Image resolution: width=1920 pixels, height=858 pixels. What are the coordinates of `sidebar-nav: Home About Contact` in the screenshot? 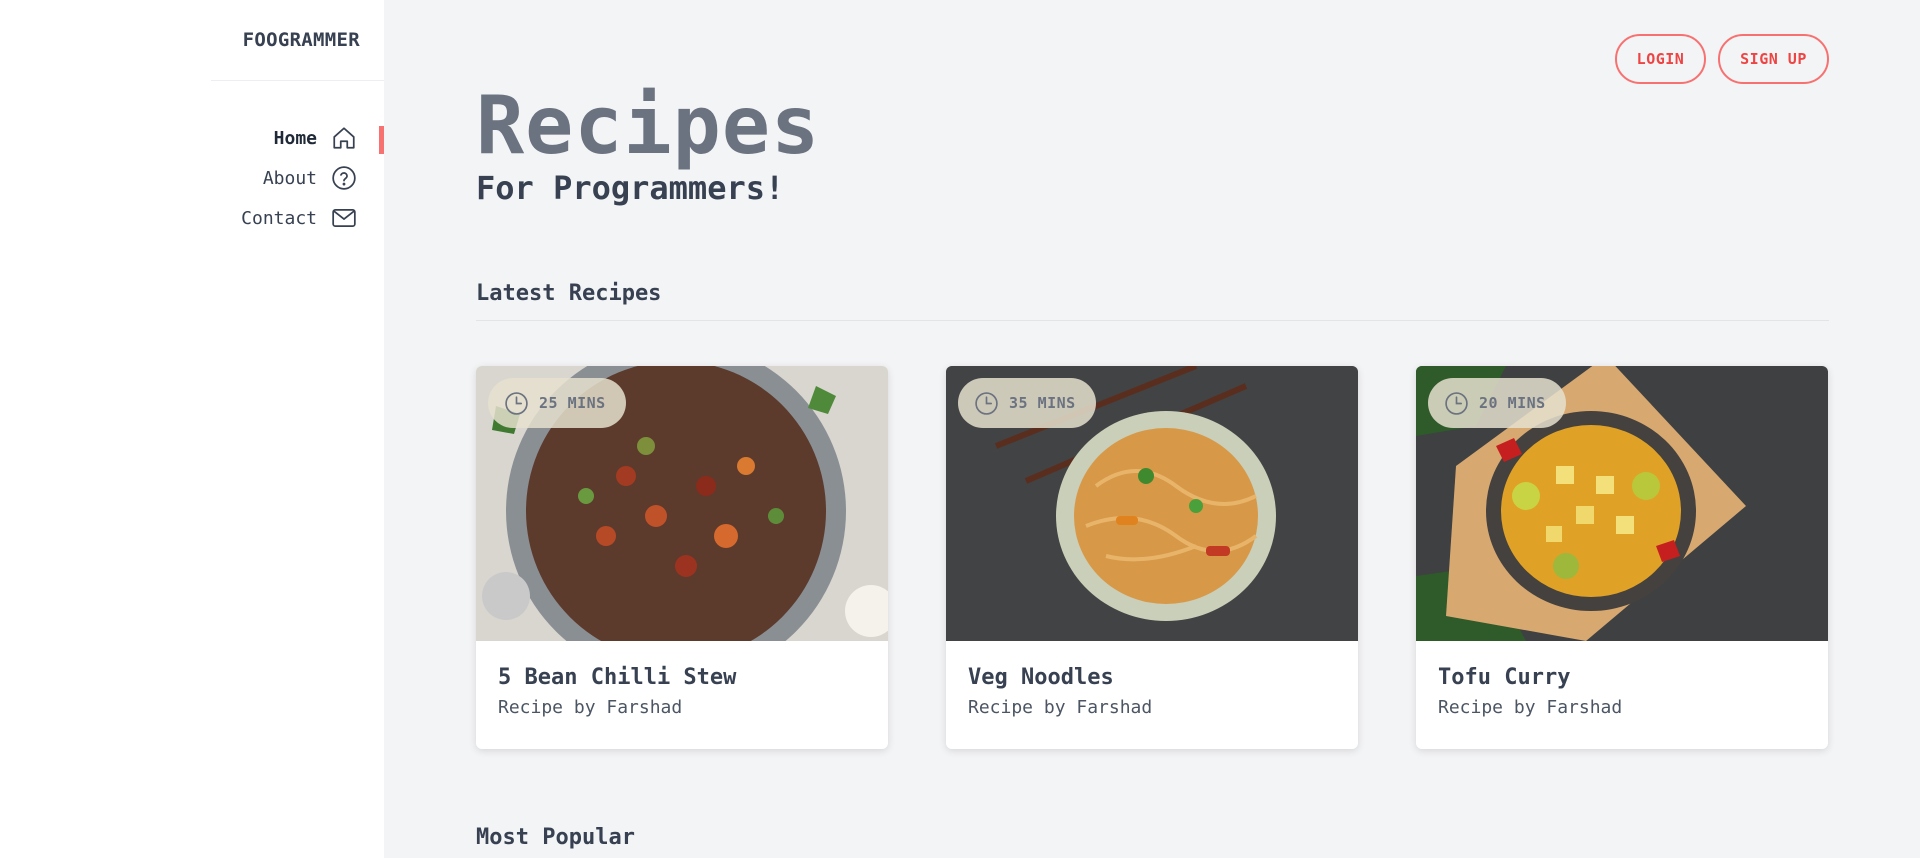 It's located at (192, 178).